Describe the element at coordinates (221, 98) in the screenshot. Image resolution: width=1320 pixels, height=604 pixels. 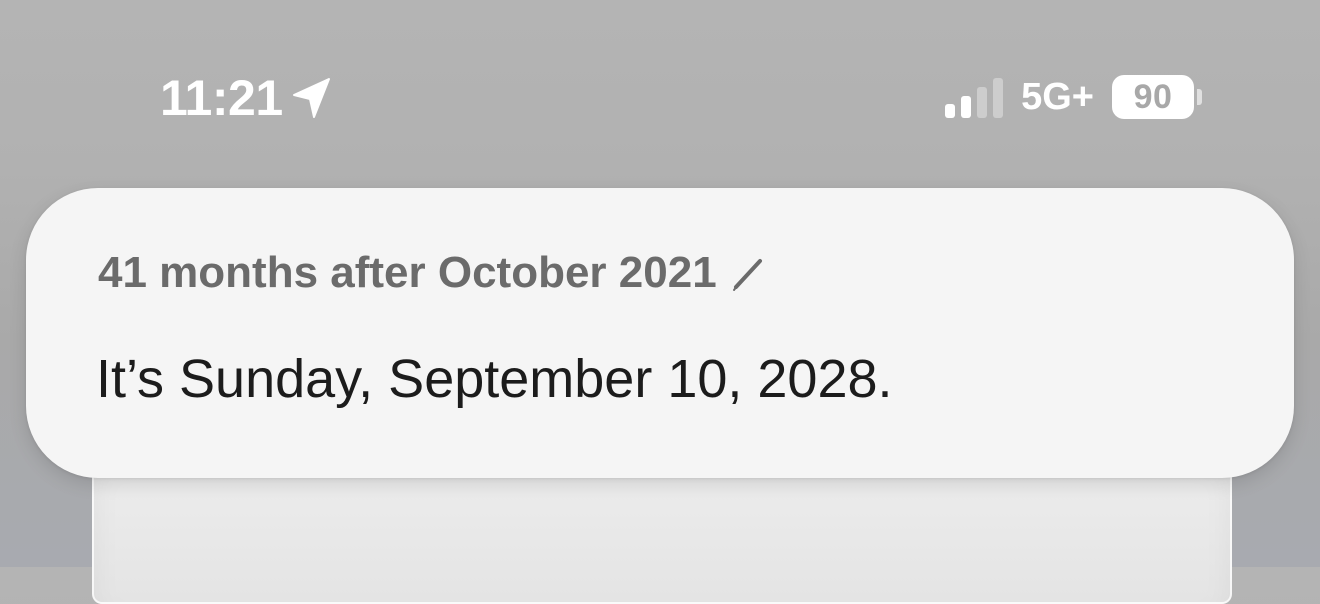
I see `status-time: 11:21` at that location.